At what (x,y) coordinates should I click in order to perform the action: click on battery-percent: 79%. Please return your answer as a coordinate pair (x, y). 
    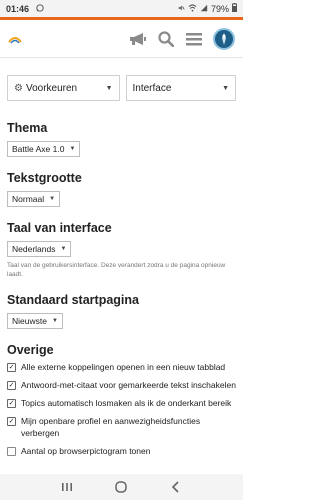
    Looking at the image, I should click on (219, 8).